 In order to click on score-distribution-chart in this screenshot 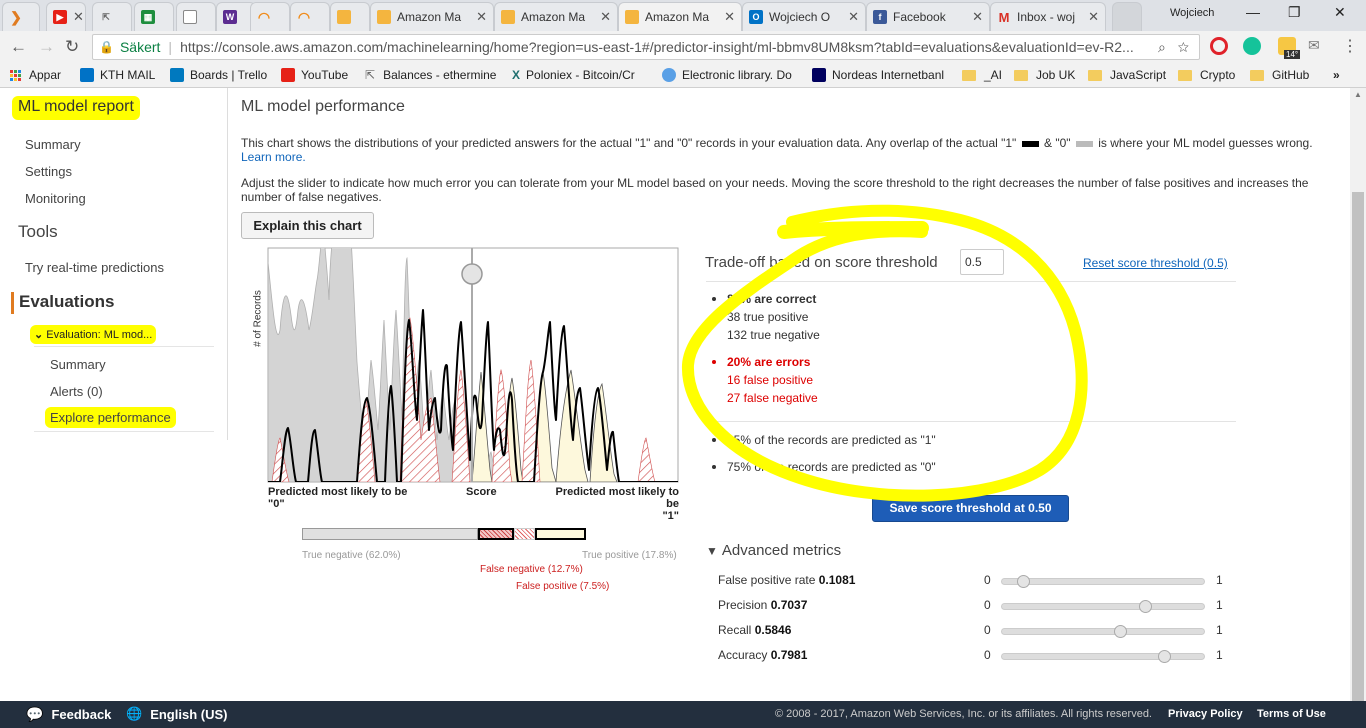, I will do `click(473, 365)`.